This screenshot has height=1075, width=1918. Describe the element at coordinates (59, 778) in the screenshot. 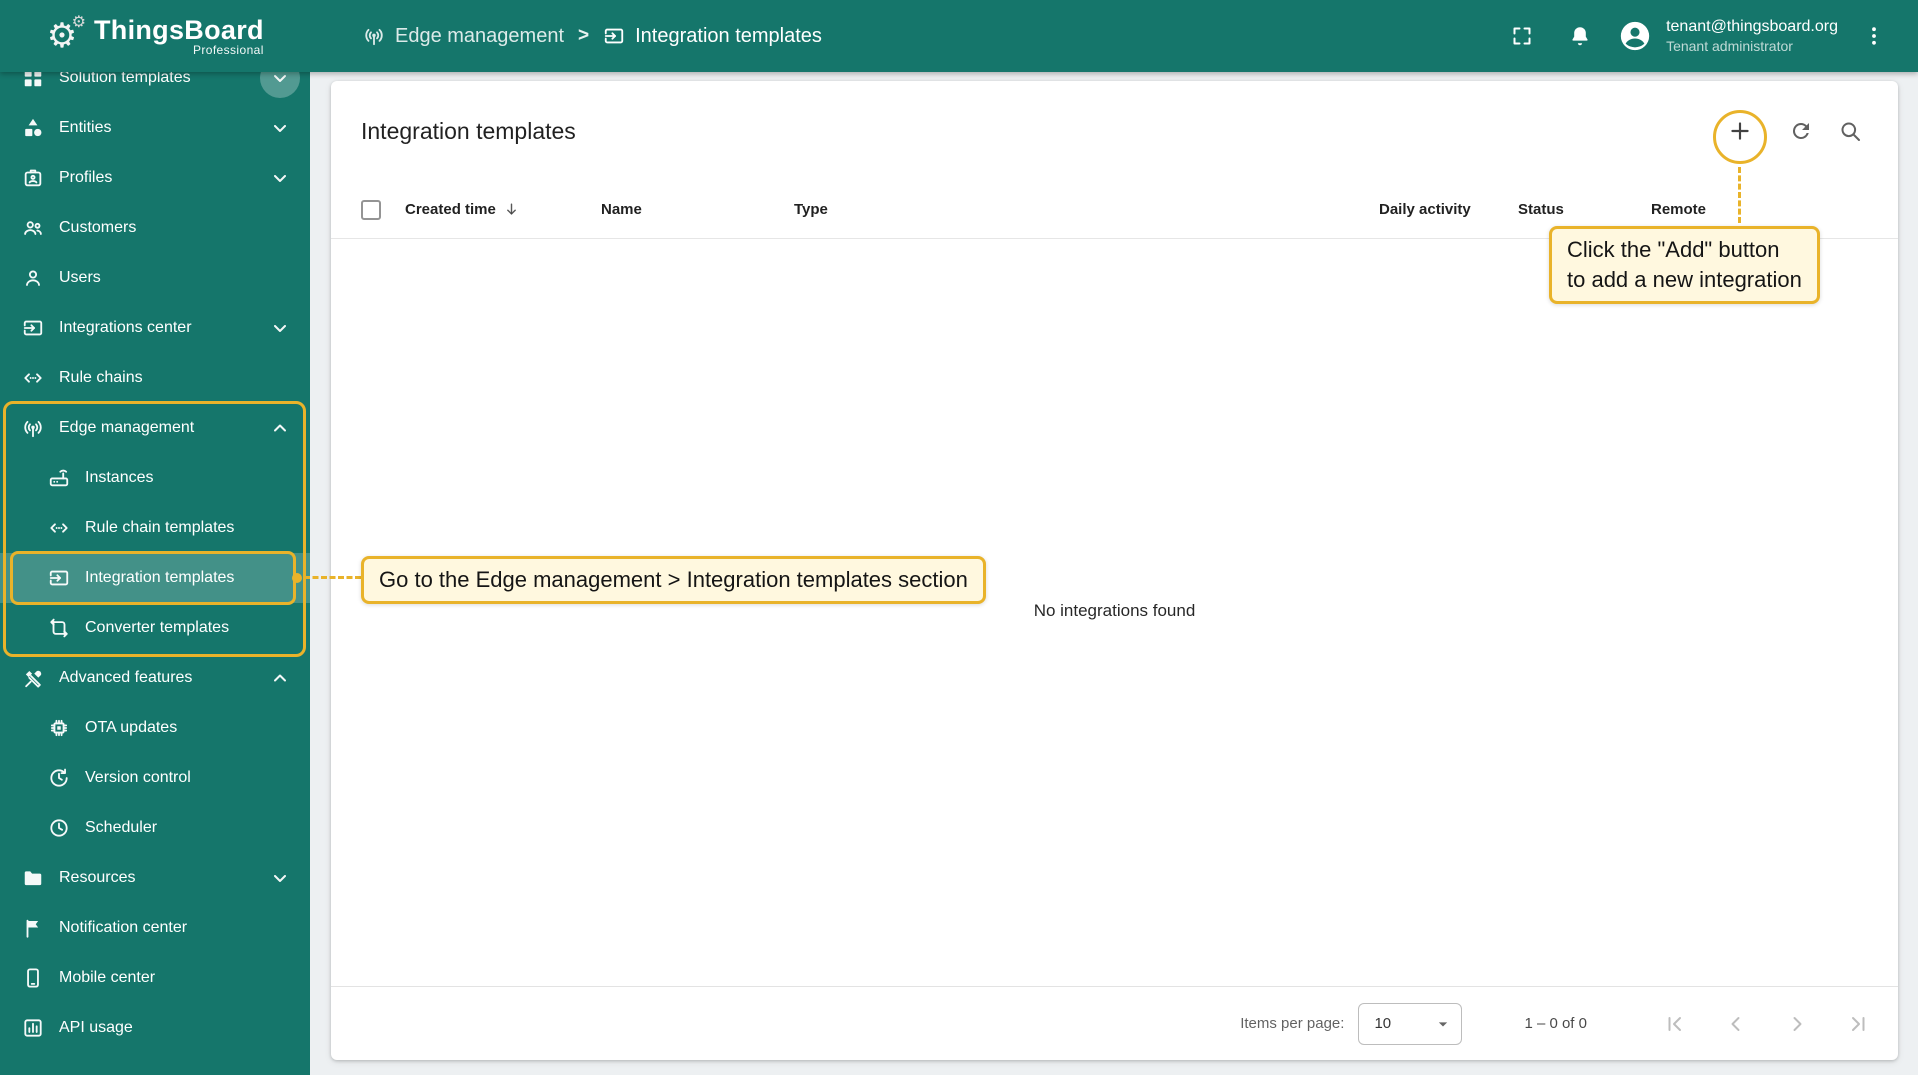

I see `version-history-icon` at that location.